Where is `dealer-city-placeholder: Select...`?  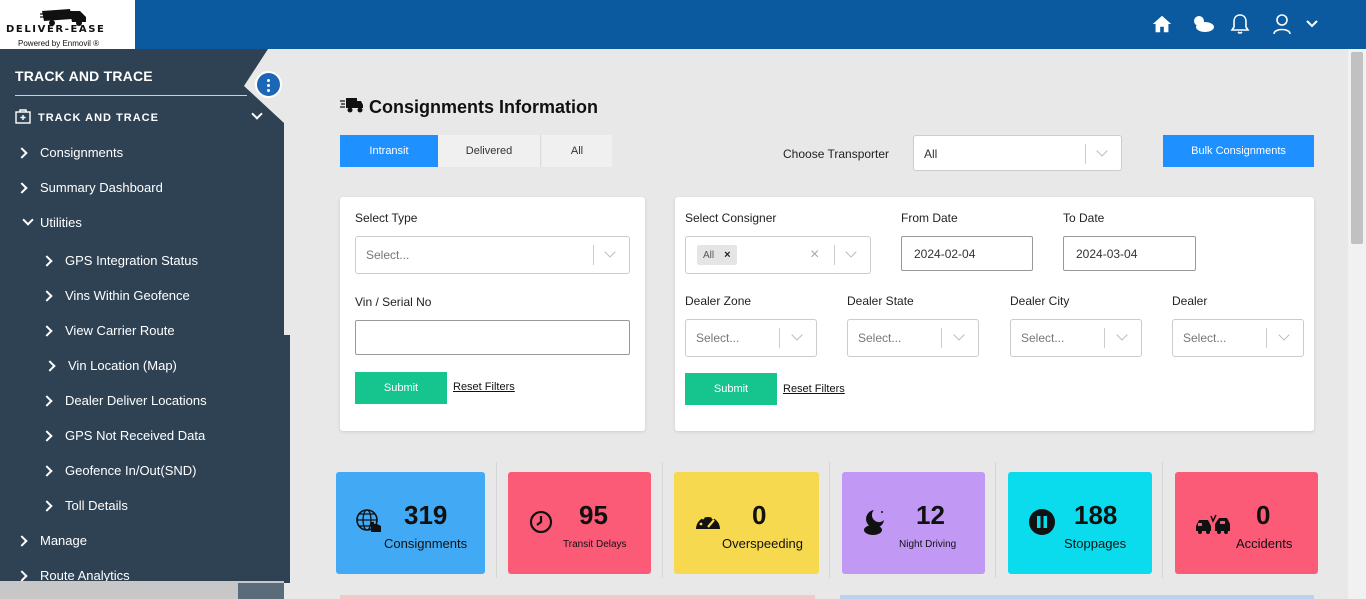
dealer-city-placeholder: Select... is located at coordinates (1043, 338).